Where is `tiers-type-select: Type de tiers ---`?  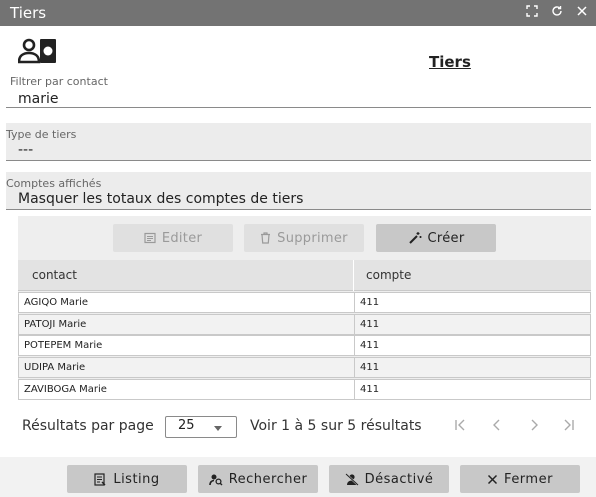 tiers-type-select: Type de tiers --- is located at coordinates (298, 142).